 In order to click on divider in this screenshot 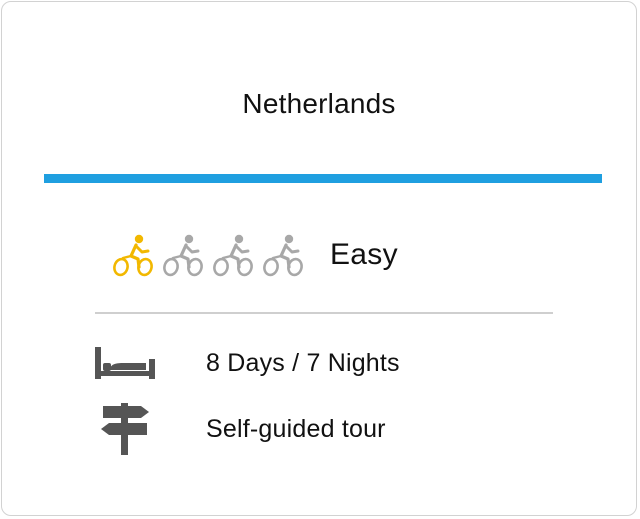, I will do `click(324, 313)`.